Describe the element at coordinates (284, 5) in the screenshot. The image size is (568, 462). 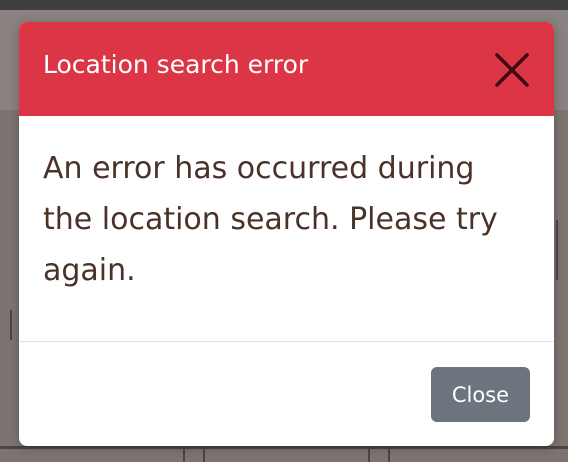
I see `backdrop-topbar` at that location.